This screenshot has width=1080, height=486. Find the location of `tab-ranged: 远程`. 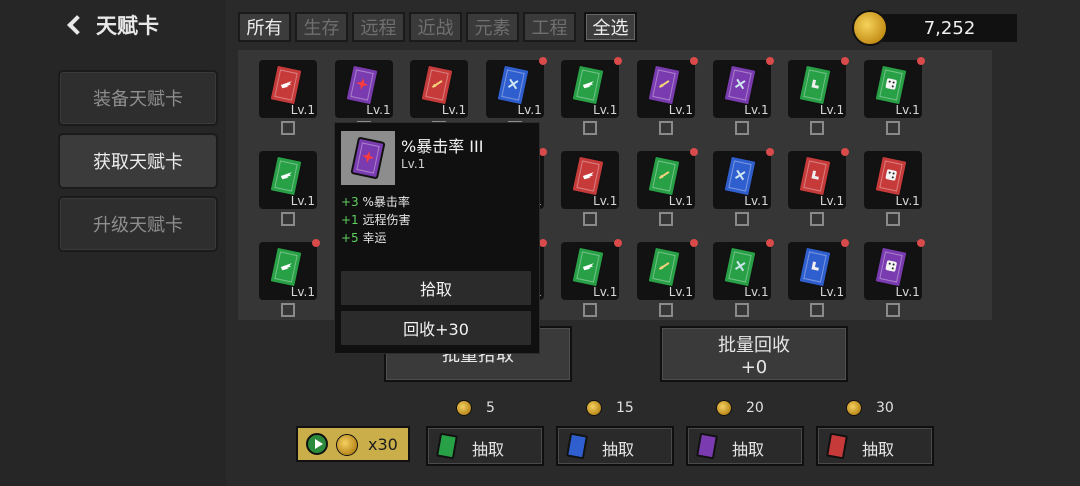

tab-ranged: 远程 is located at coordinates (378, 27).